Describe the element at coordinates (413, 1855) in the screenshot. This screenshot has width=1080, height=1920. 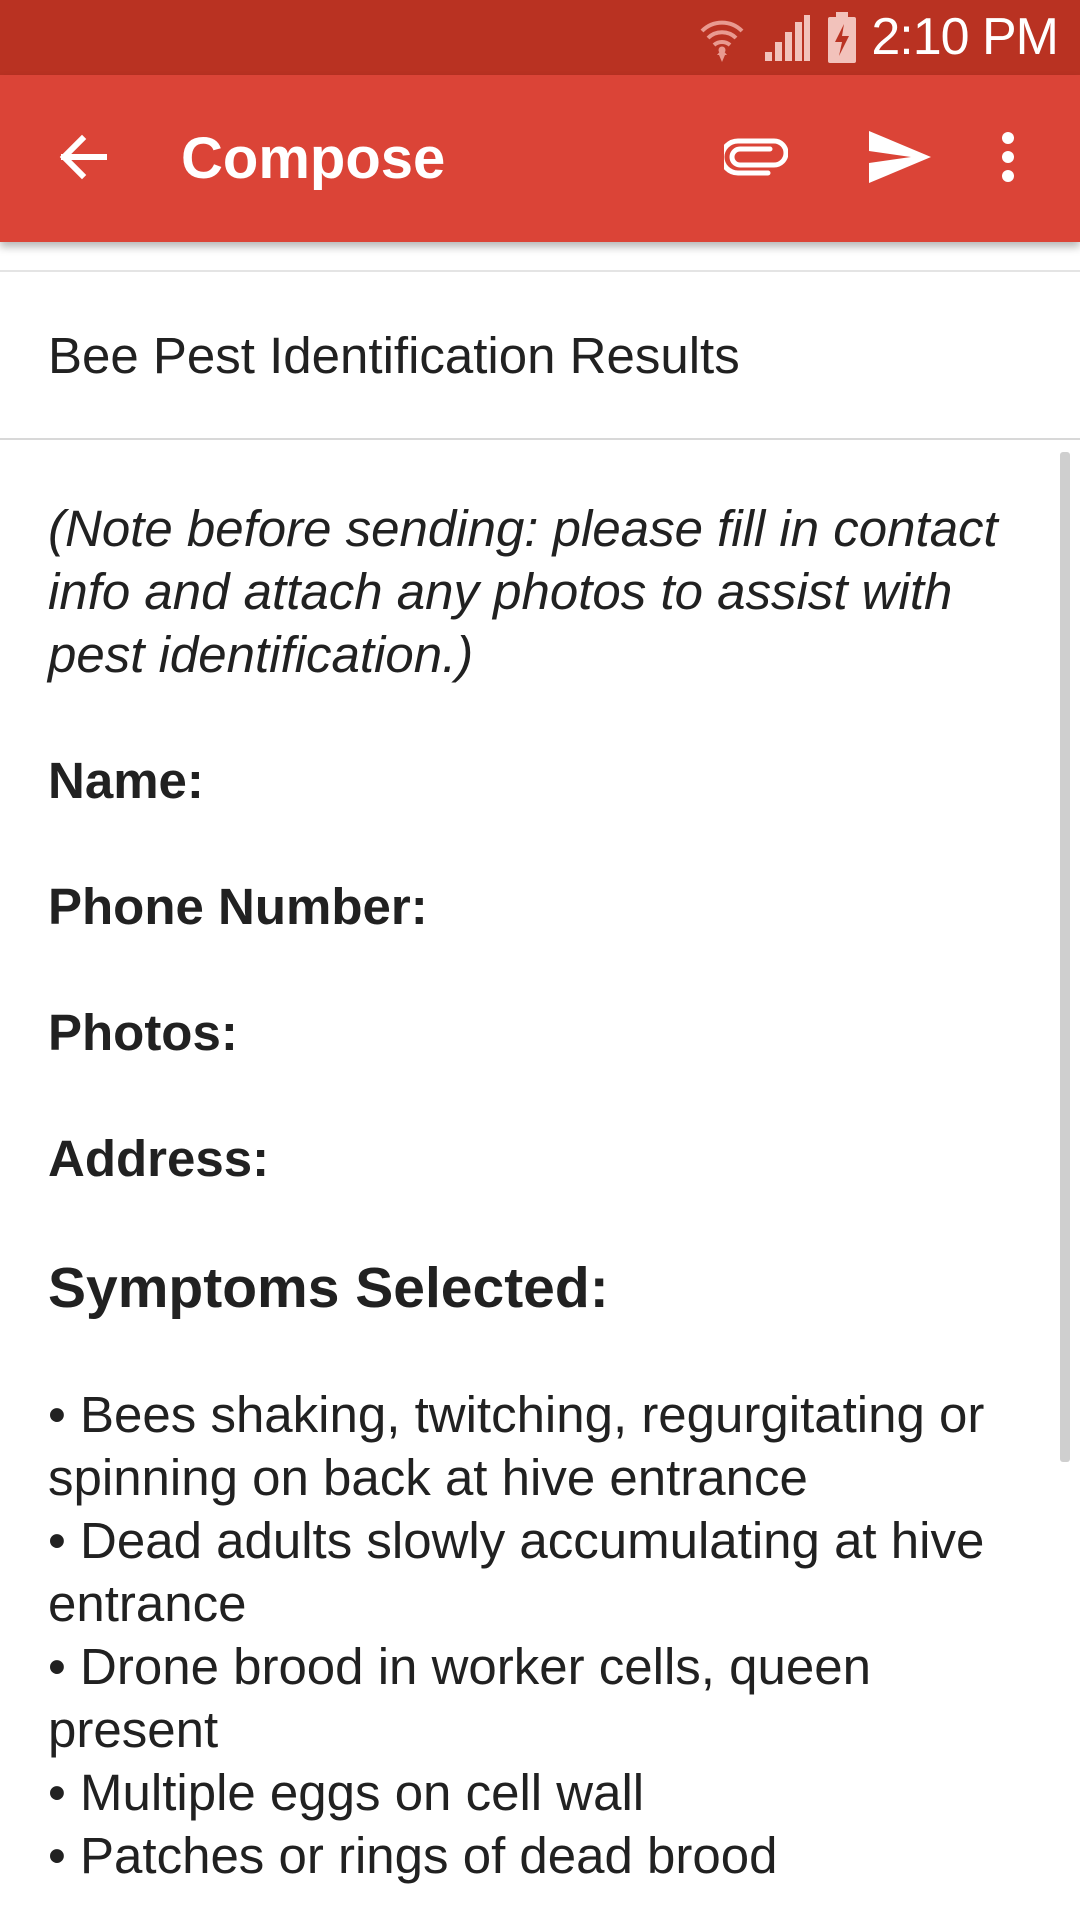
I see `symptom-item: • Patches or rings of dead brood` at that location.